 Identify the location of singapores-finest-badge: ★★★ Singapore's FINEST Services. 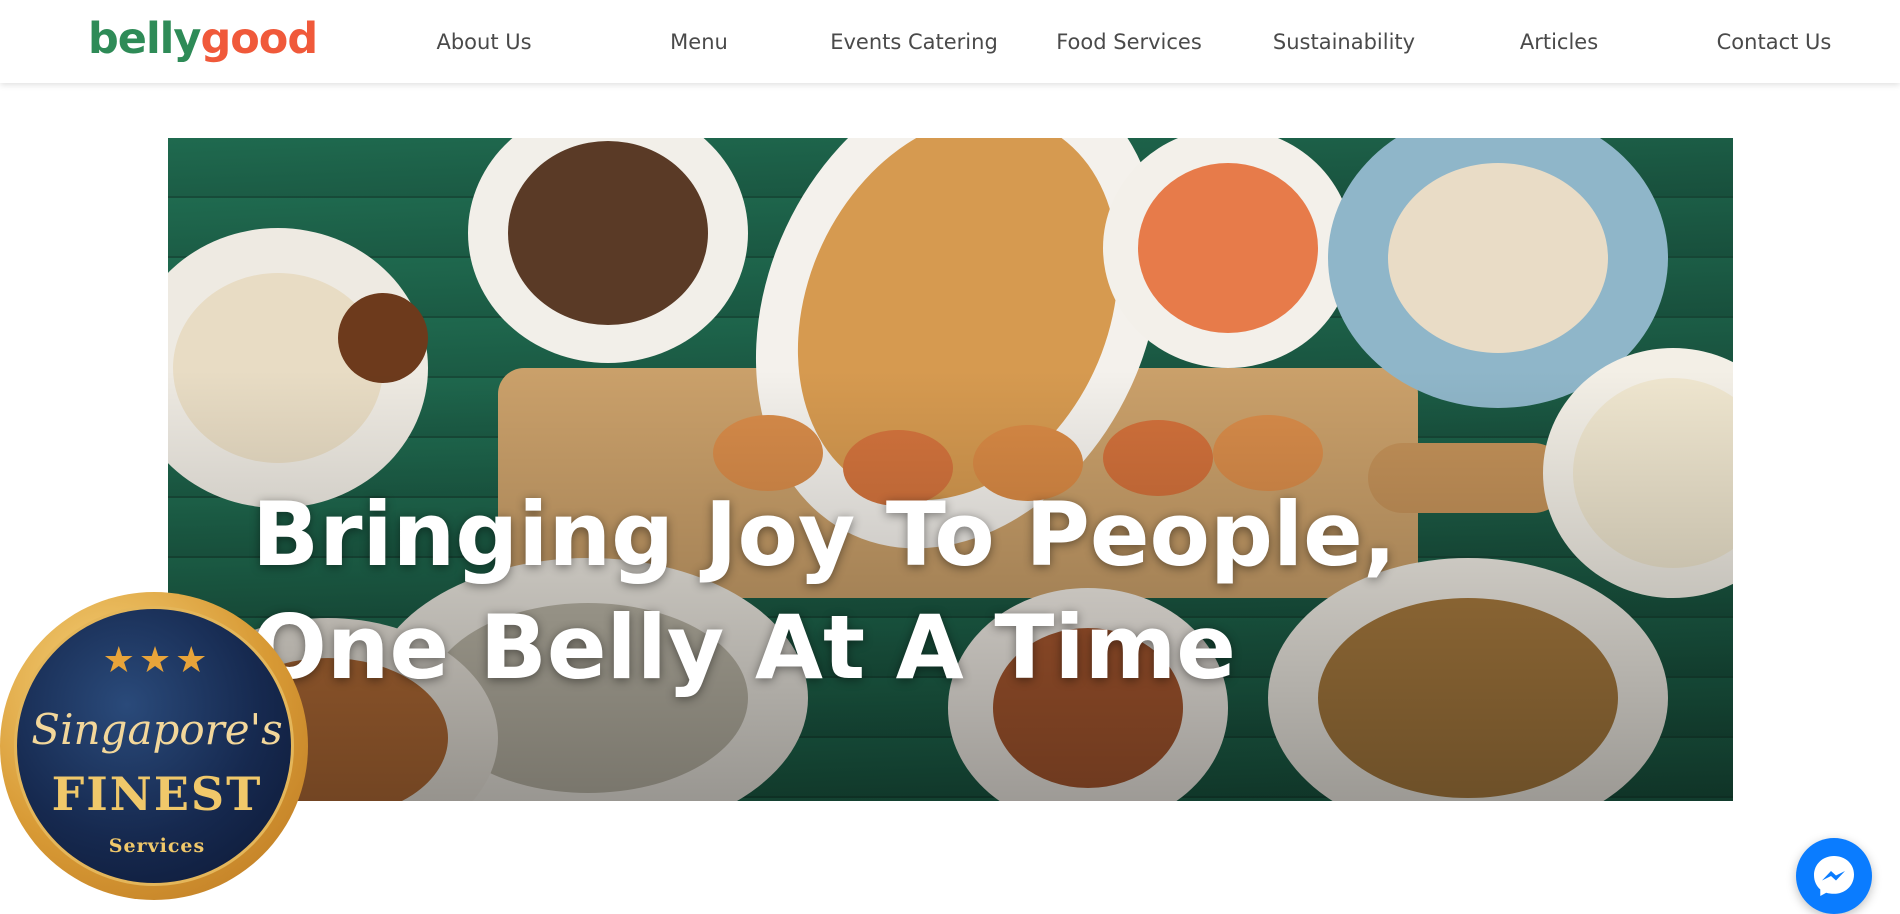
(154, 746).